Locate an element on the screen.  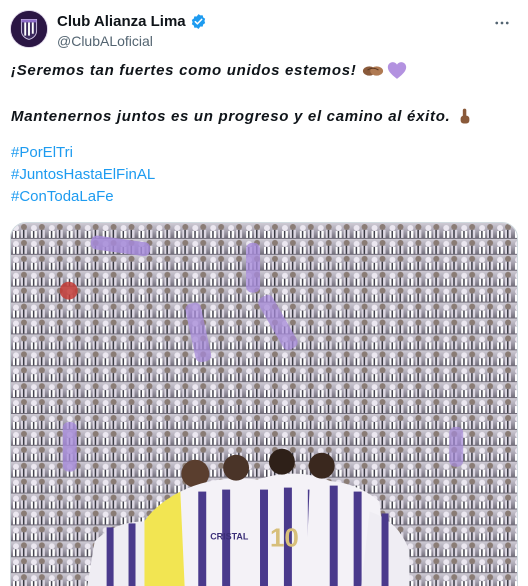
more-options-button is located at coordinates (502, 23).